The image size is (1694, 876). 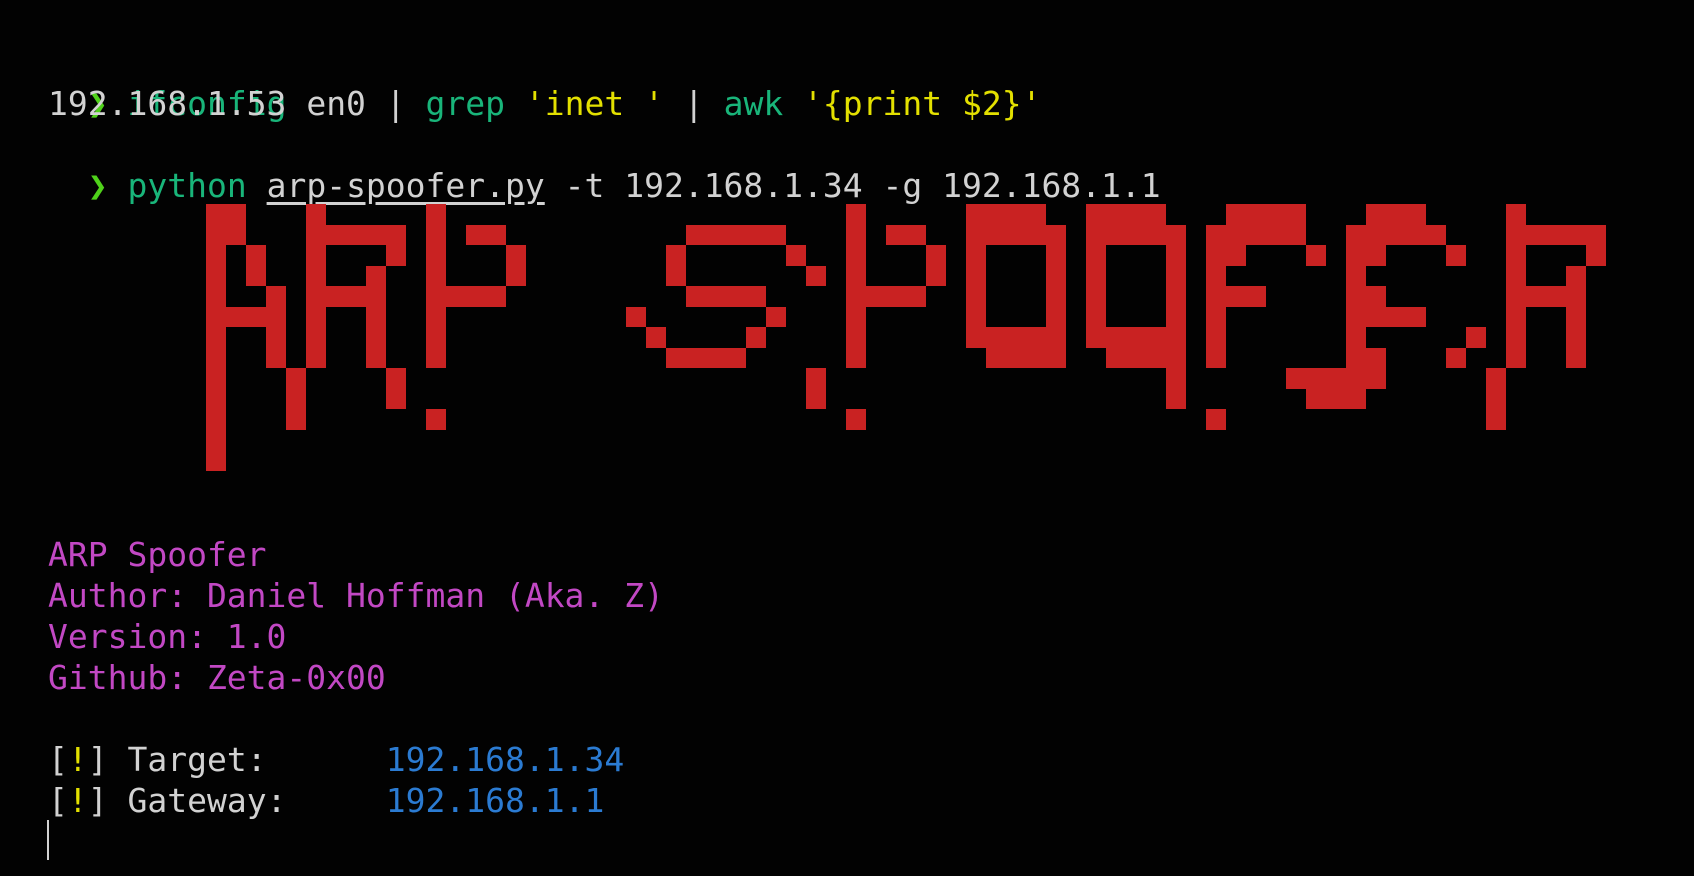 I want to click on info-version: Version: 1.0, so click(x=167, y=636).